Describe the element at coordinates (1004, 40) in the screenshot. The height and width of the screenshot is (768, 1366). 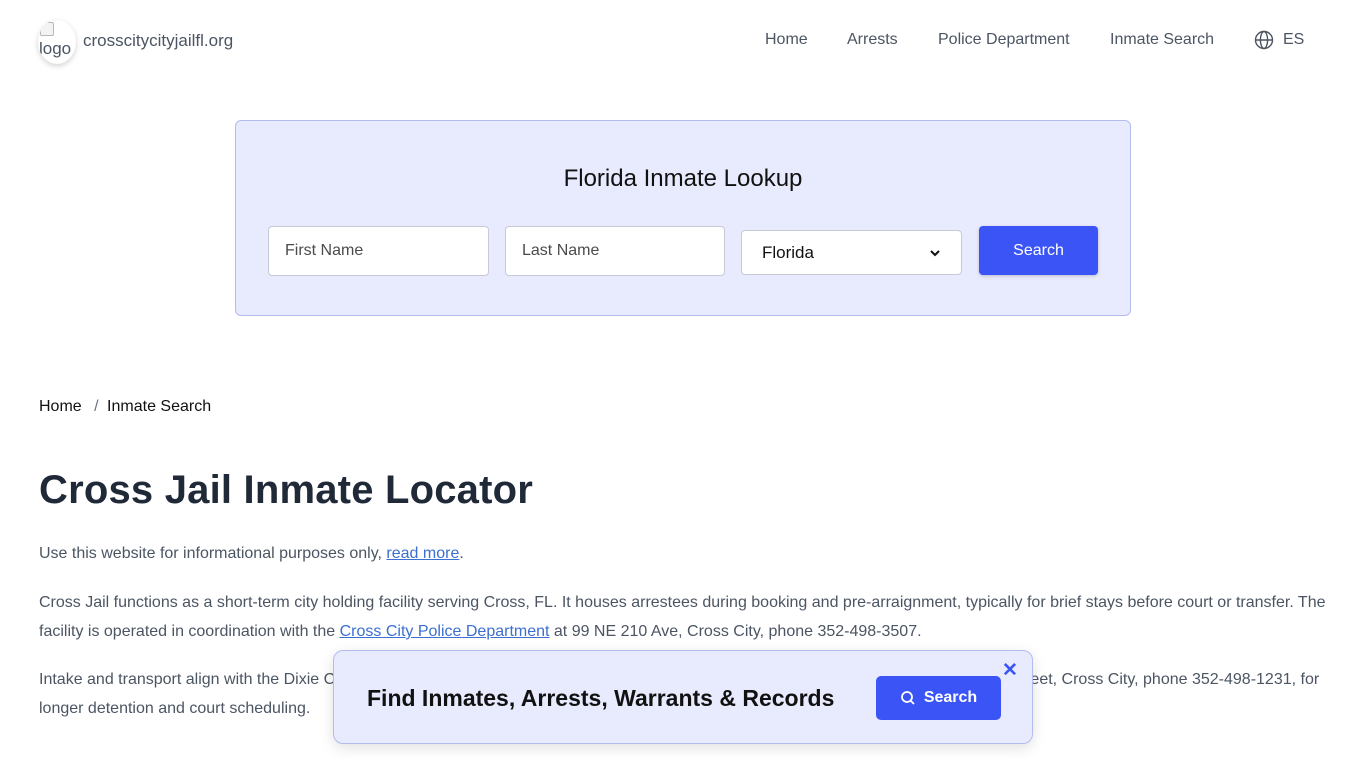
I see `nav-police-department: Police Department` at that location.